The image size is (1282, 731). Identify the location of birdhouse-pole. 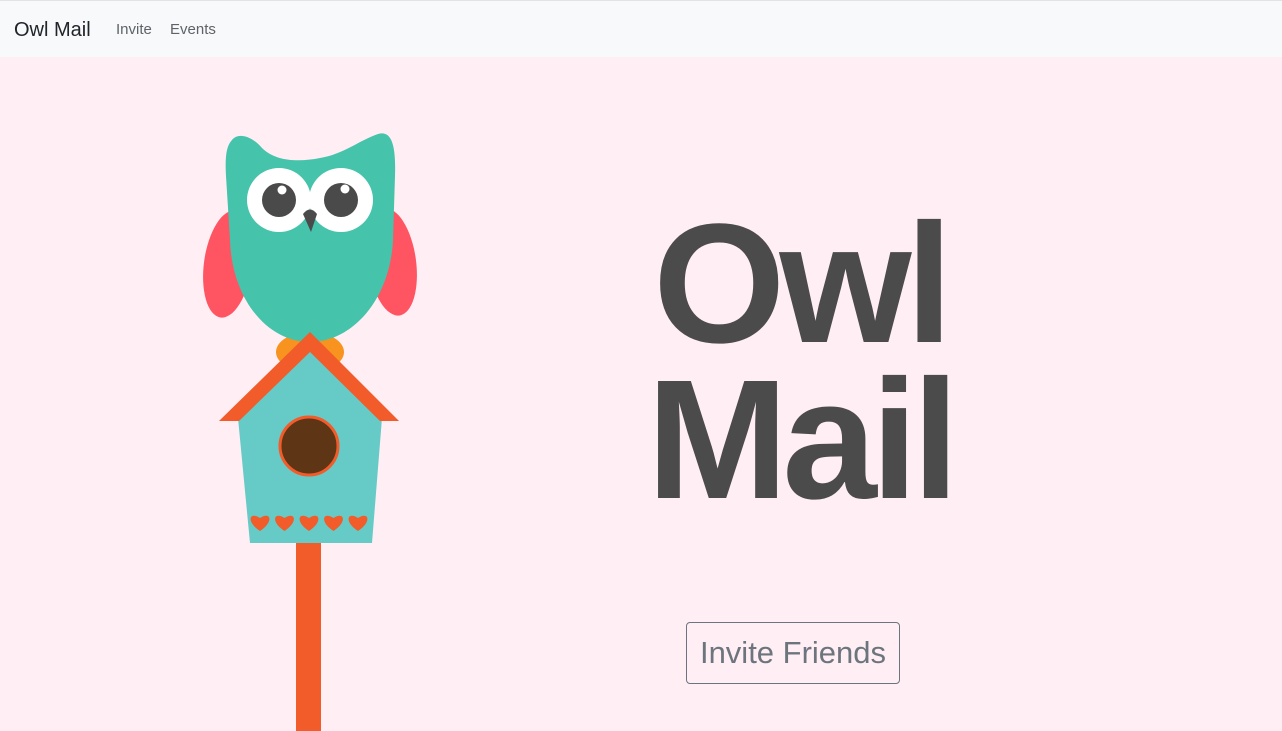
(308, 635).